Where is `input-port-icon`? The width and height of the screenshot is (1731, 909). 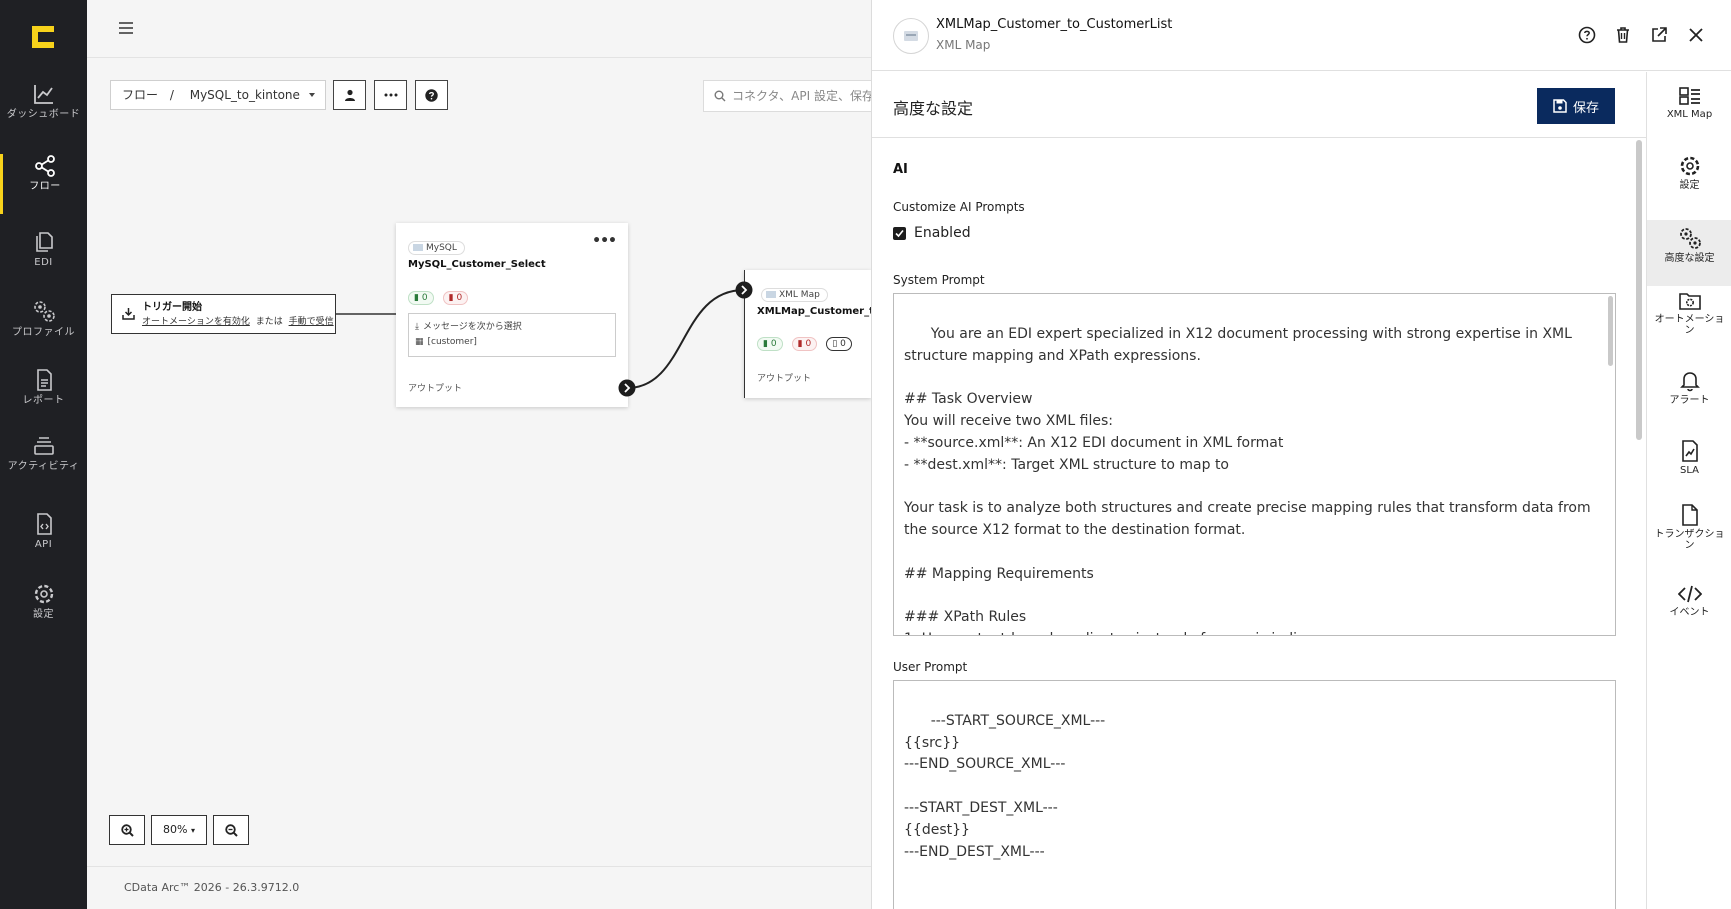
input-port-icon is located at coordinates (744, 290).